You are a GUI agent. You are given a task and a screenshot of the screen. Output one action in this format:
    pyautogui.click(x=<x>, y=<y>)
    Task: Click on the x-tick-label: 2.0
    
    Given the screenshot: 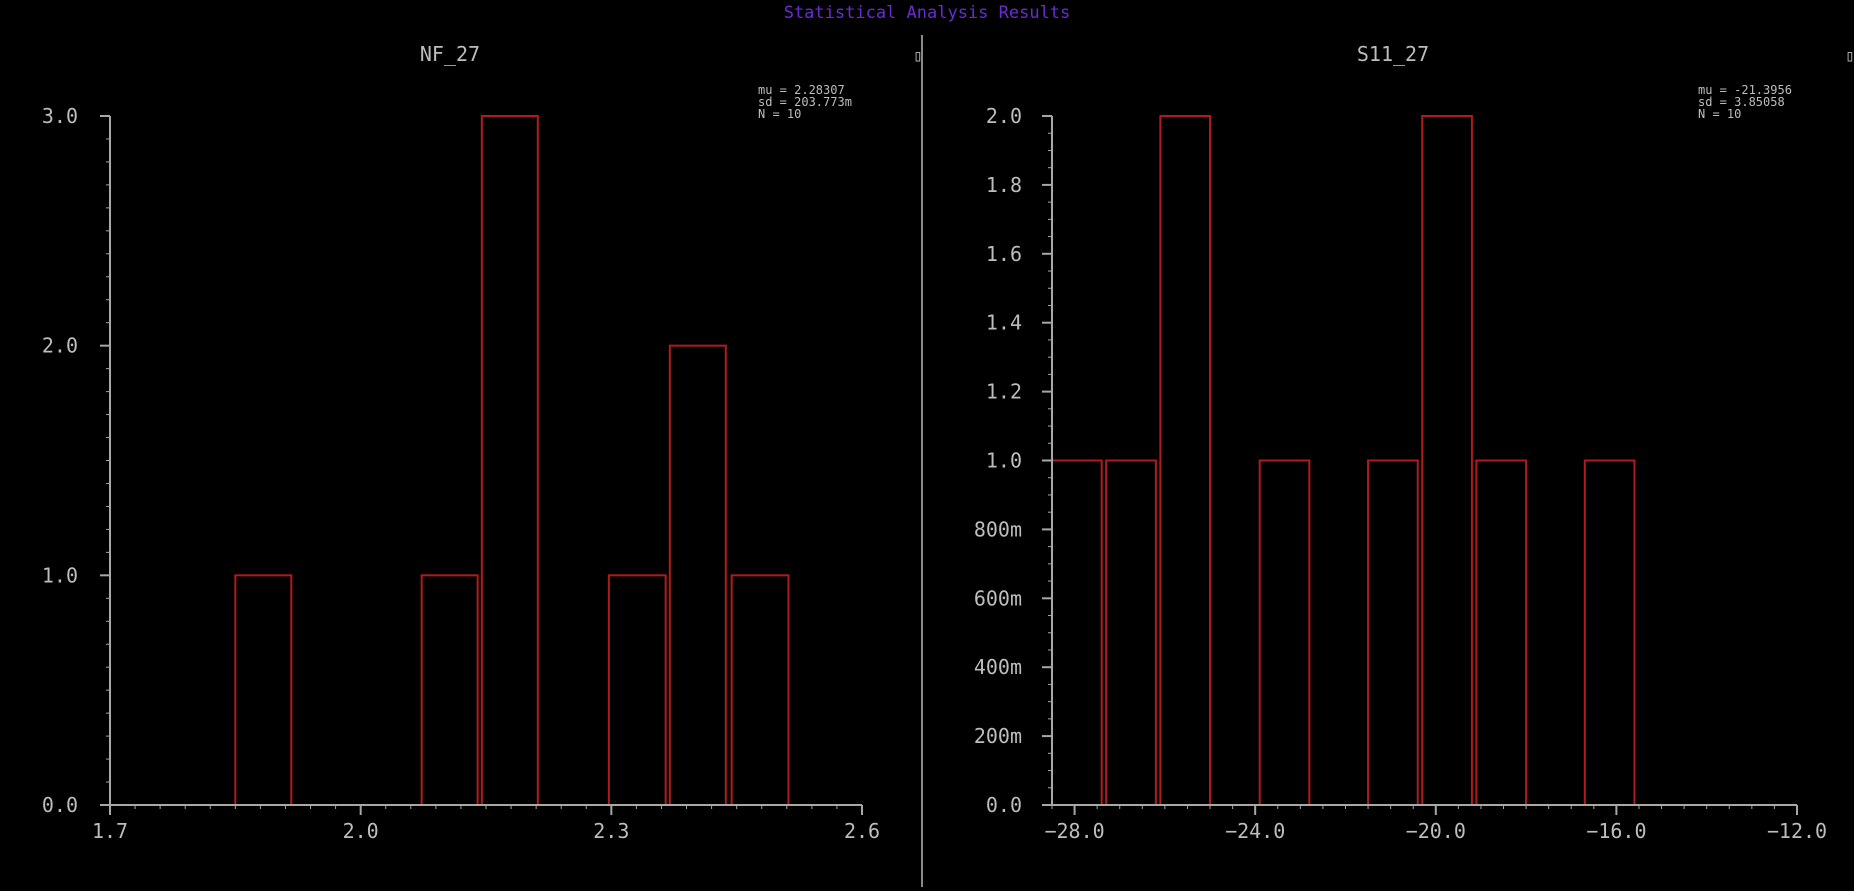 What is the action you would take?
    pyautogui.click(x=361, y=831)
    